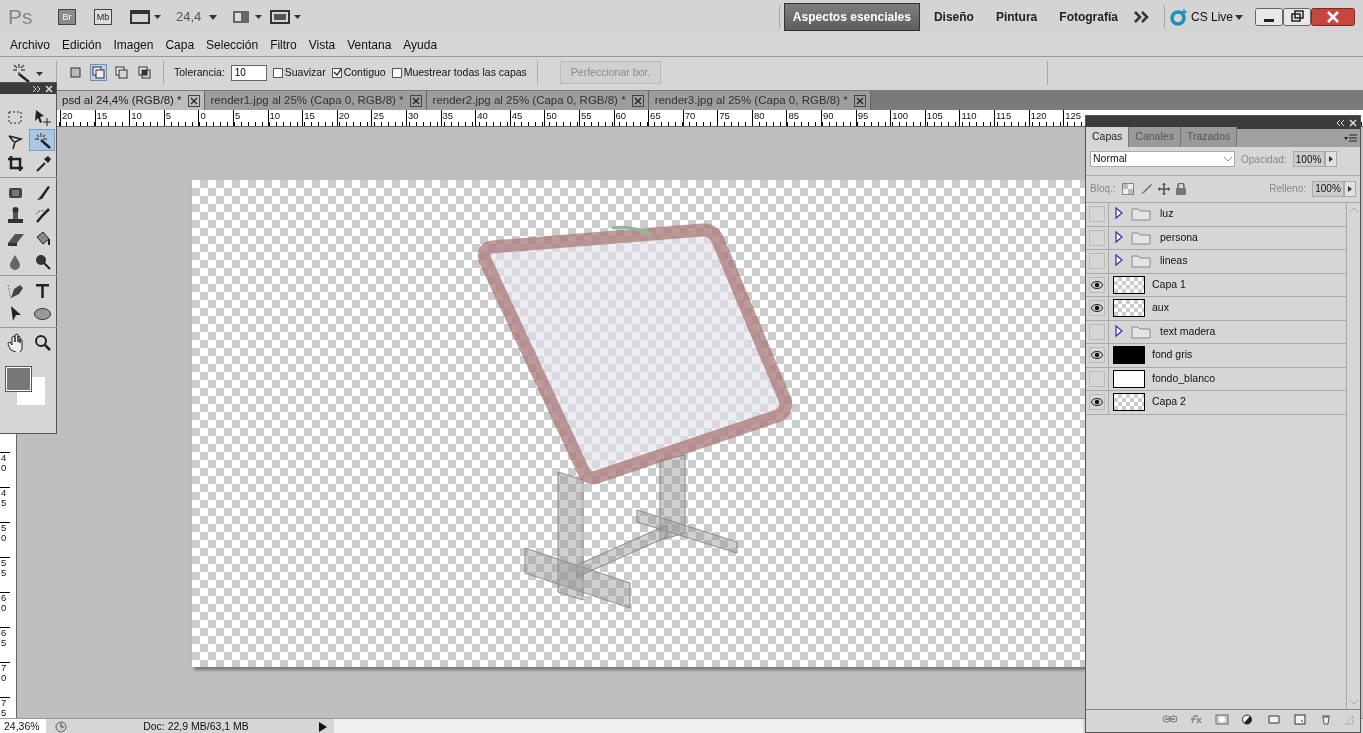 The height and width of the screenshot is (733, 1363). Describe the element at coordinates (248, 72) in the screenshot. I see `tolerance-field: 10` at that location.